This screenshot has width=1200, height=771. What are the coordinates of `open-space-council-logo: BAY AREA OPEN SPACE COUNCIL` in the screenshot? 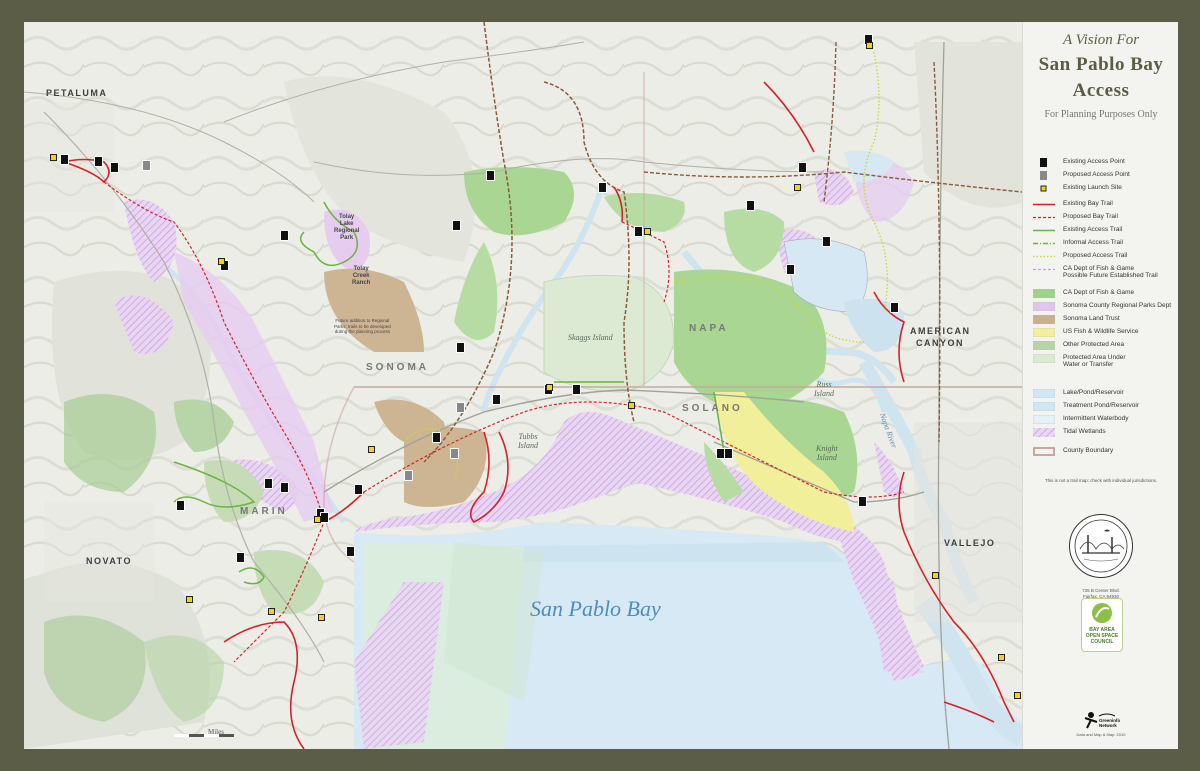 It's located at (1102, 625).